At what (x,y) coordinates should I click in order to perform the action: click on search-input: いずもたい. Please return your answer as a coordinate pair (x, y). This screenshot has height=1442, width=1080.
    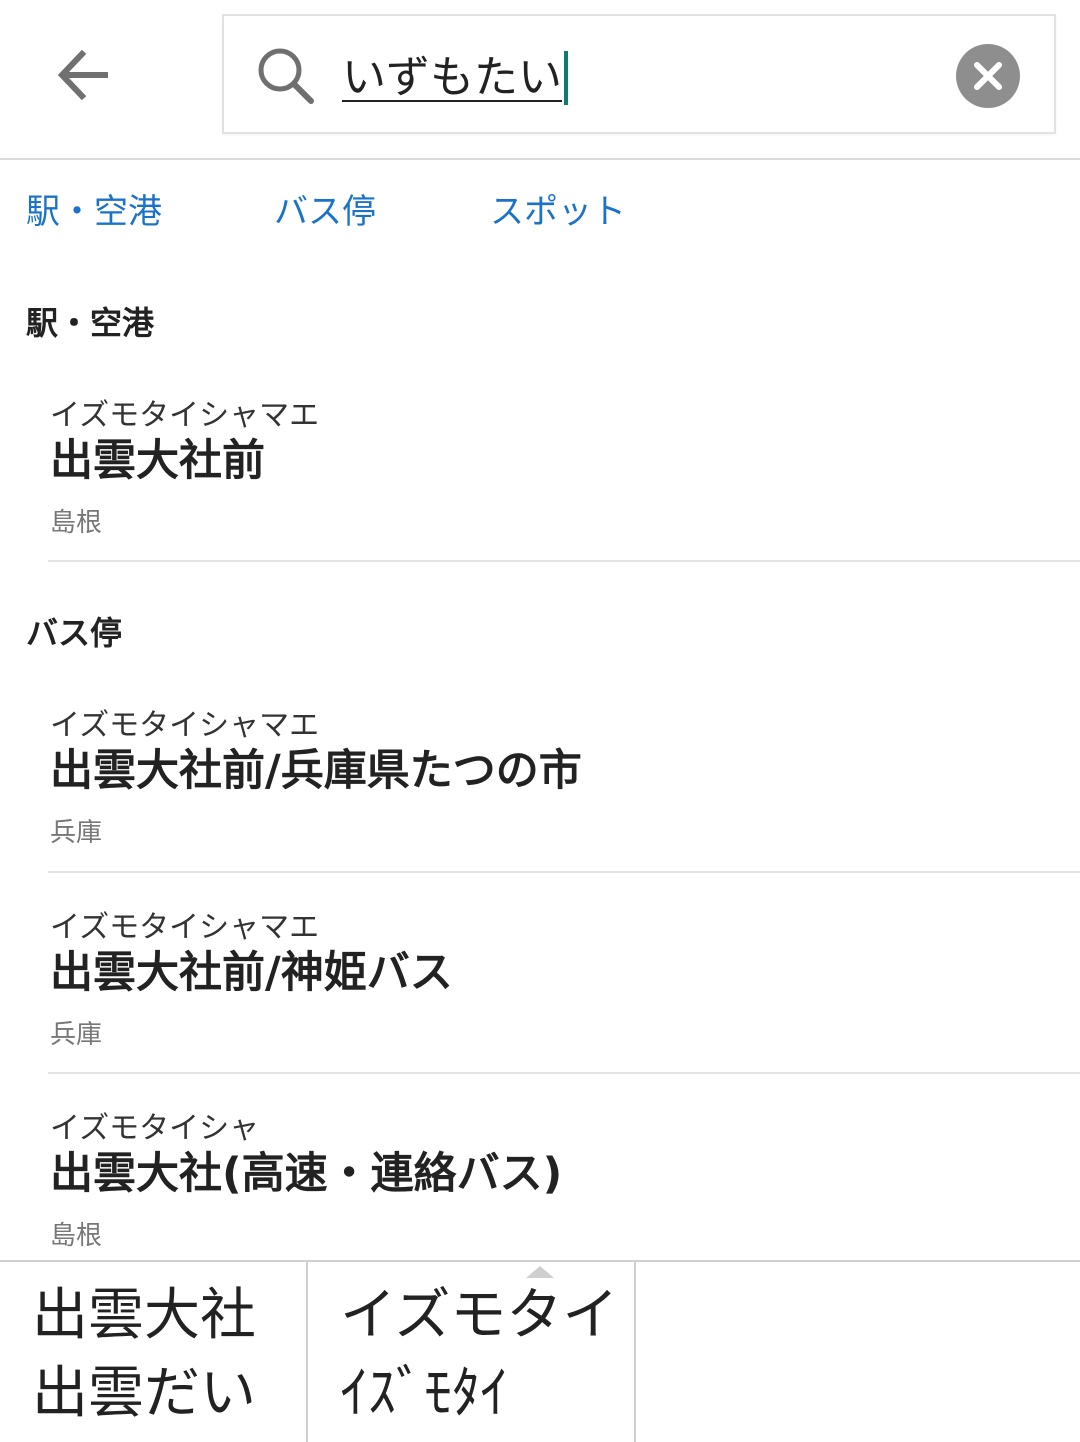
    Looking at the image, I should click on (455, 78).